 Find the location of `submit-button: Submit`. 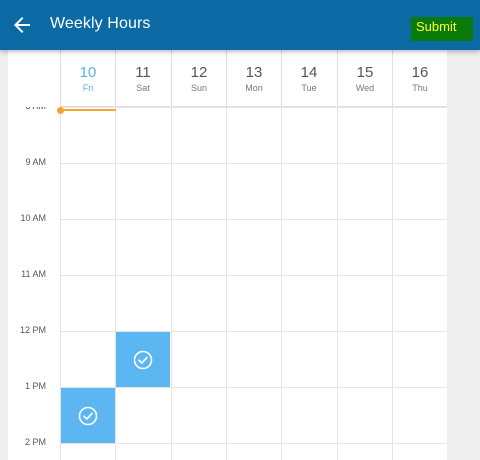

submit-button: Submit is located at coordinates (442, 29).